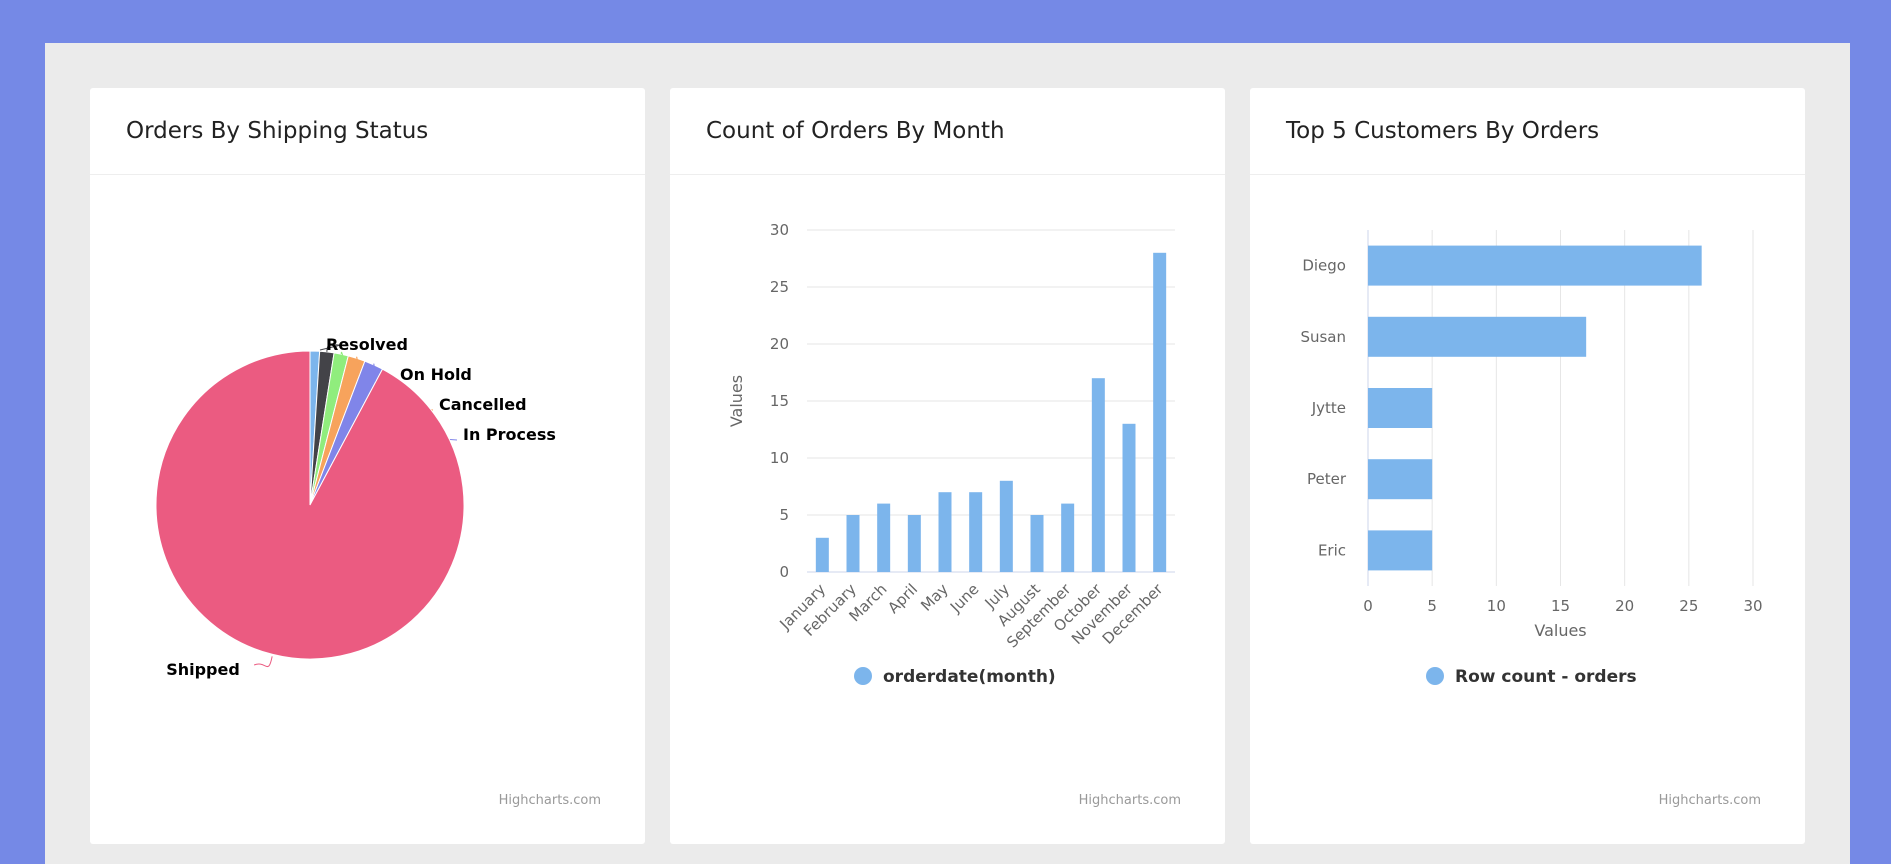  What do you see at coordinates (367, 344) in the screenshot?
I see `pie-label: Resolved` at bounding box center [367, 344].